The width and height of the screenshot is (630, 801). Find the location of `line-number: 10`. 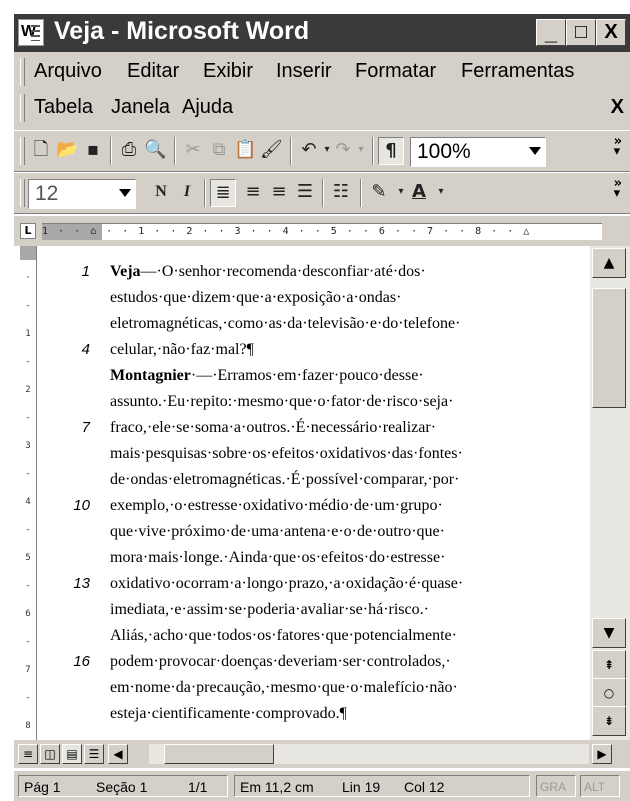

line-number: 10 is located at coordinates (81, 505).